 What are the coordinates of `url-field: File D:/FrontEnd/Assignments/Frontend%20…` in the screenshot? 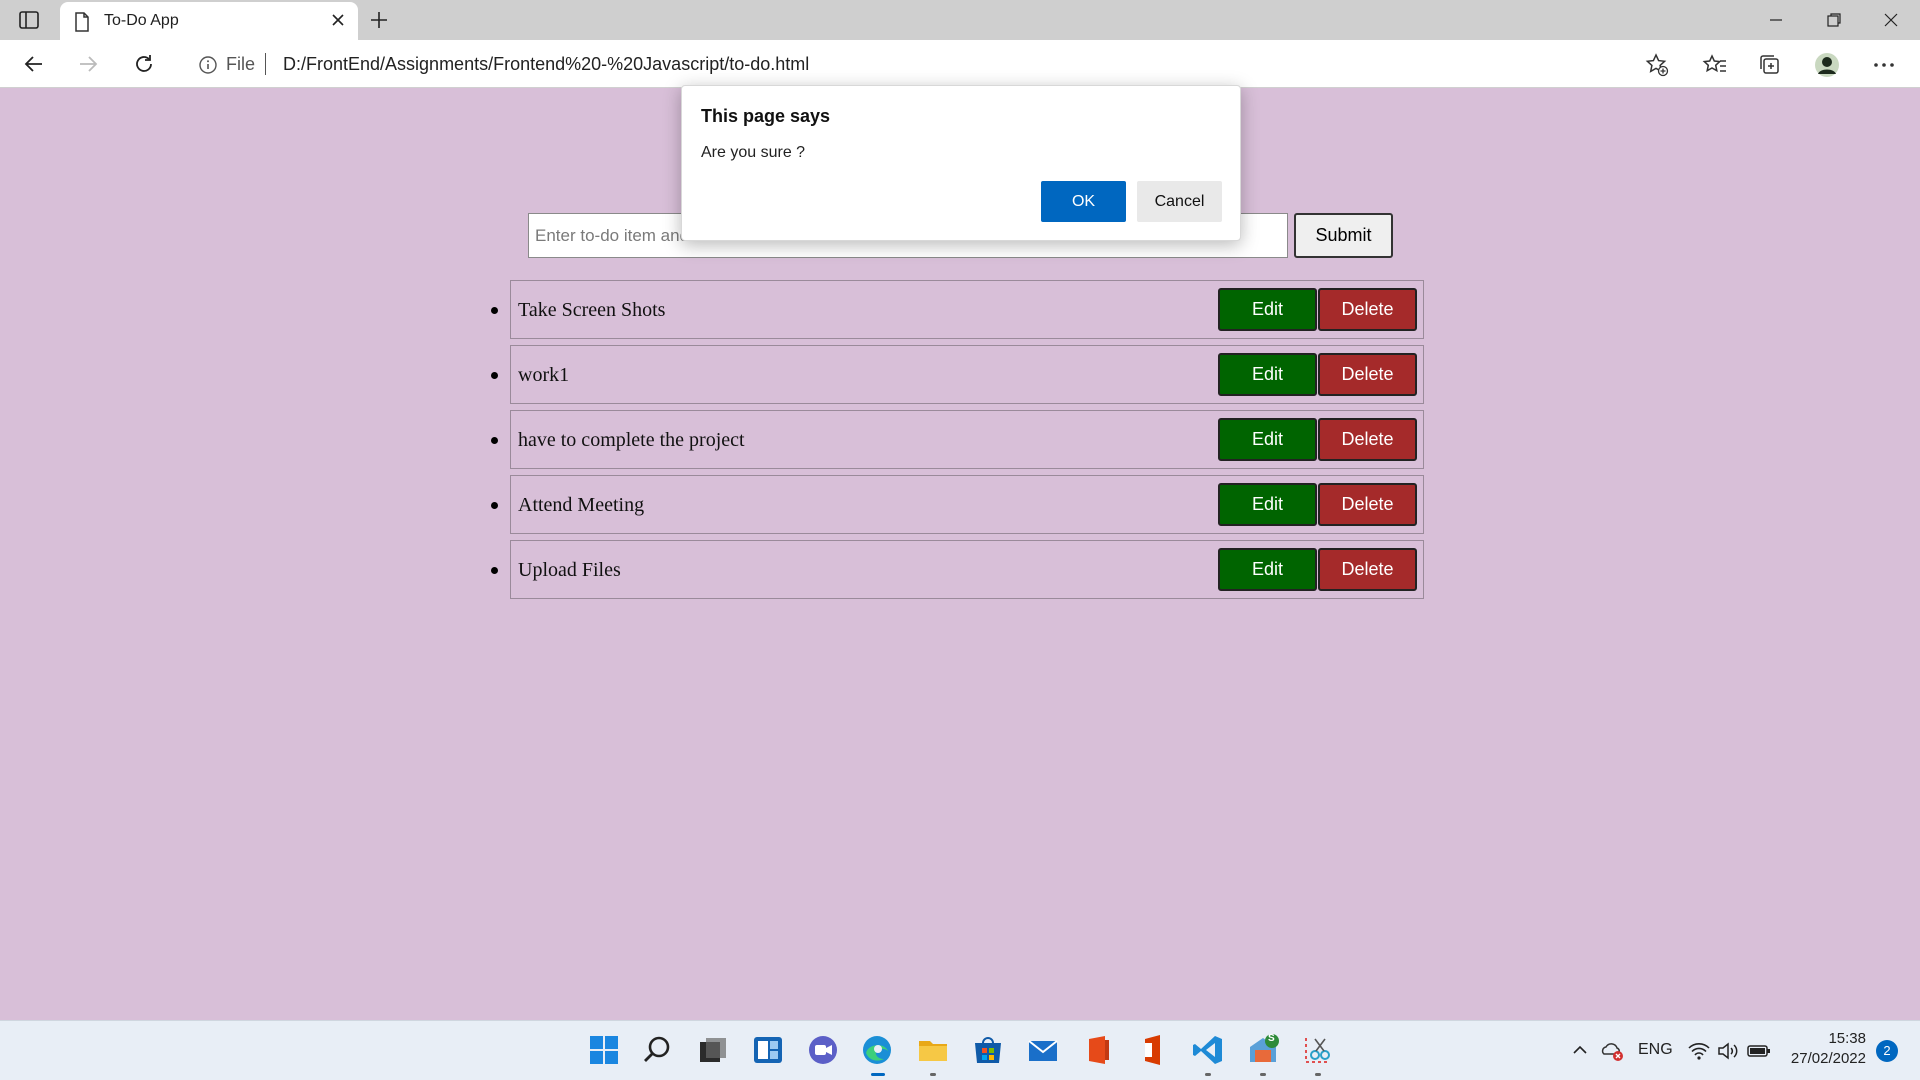 It's located at (930, 64).